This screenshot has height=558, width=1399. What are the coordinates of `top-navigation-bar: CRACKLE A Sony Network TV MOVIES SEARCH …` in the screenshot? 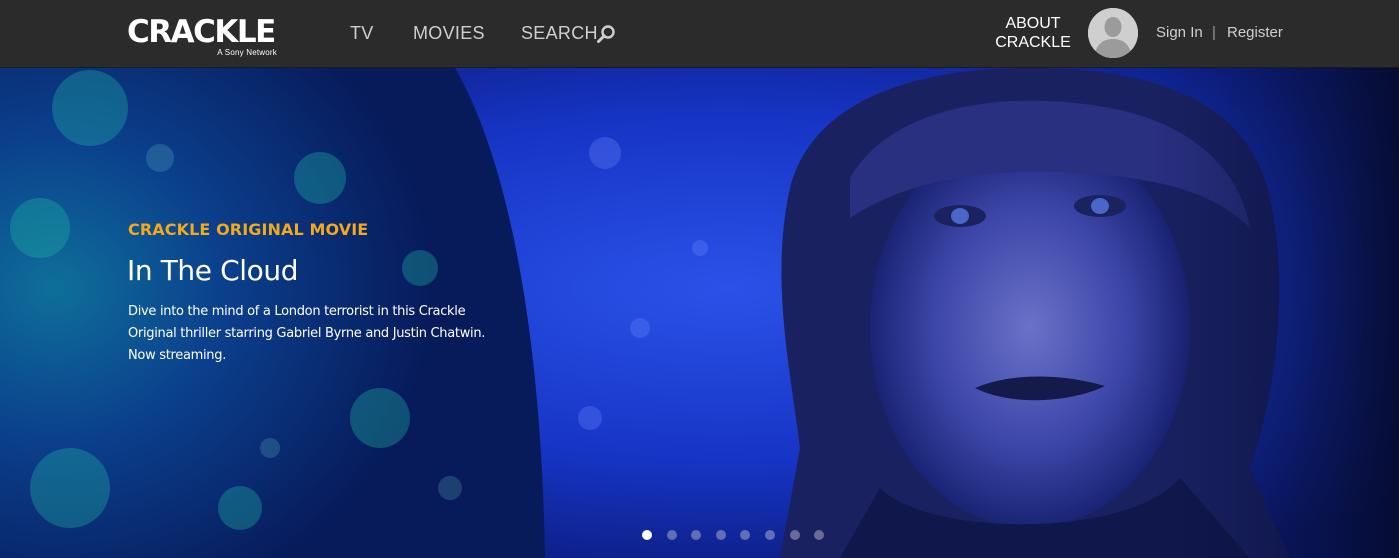 It's located at (699, 34).